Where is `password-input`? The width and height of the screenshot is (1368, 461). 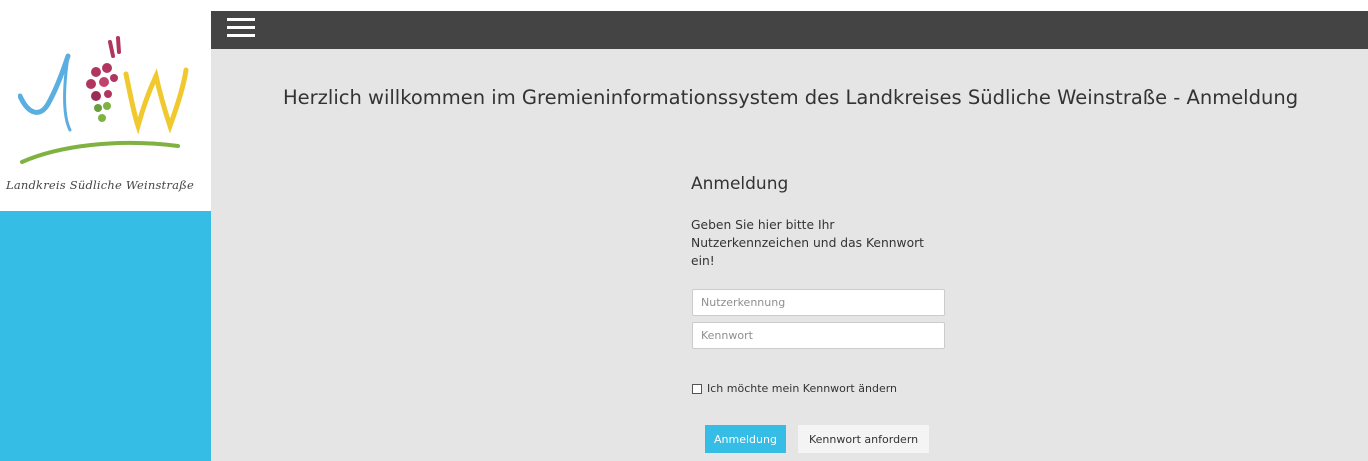 password-input is located at coordinates (818, 335).